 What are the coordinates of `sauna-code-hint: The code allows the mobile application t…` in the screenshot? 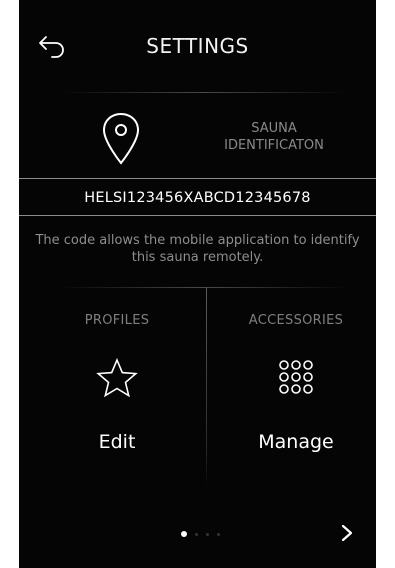 It's located at (197, 249).